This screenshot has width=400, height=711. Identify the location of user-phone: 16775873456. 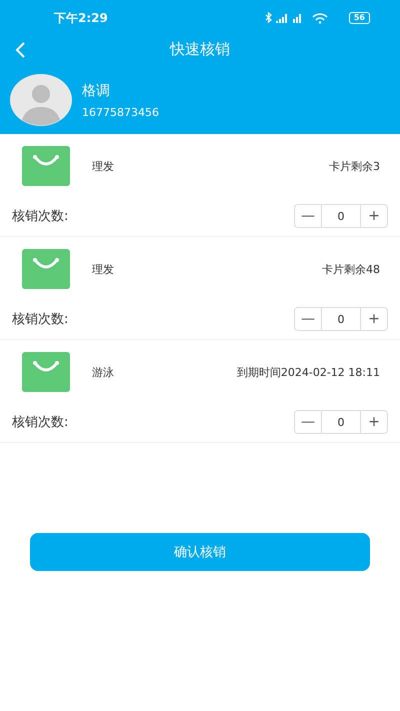
(120, 112).